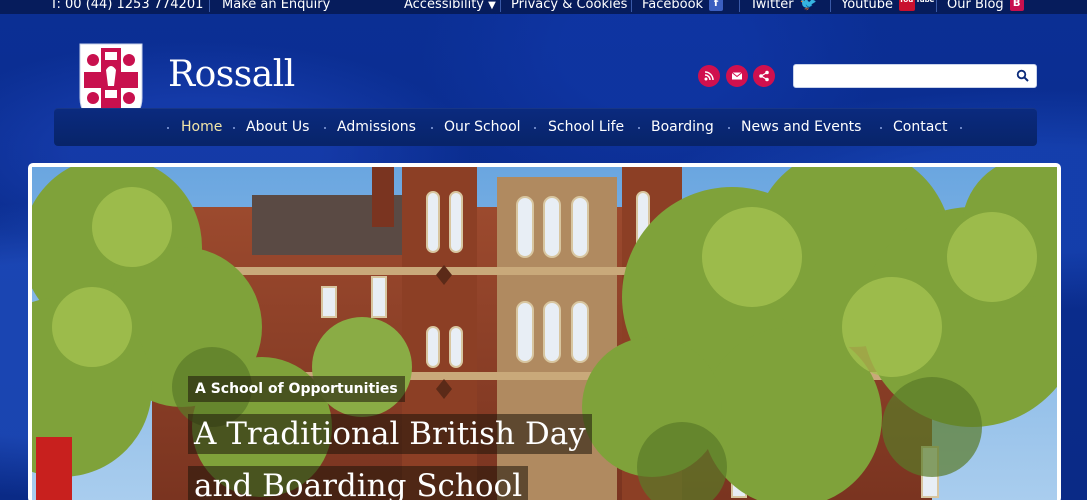  Describe the element at coordinates (682, 127) in the screenshot. I see `nav-item-boarding: Boarding` at that location.